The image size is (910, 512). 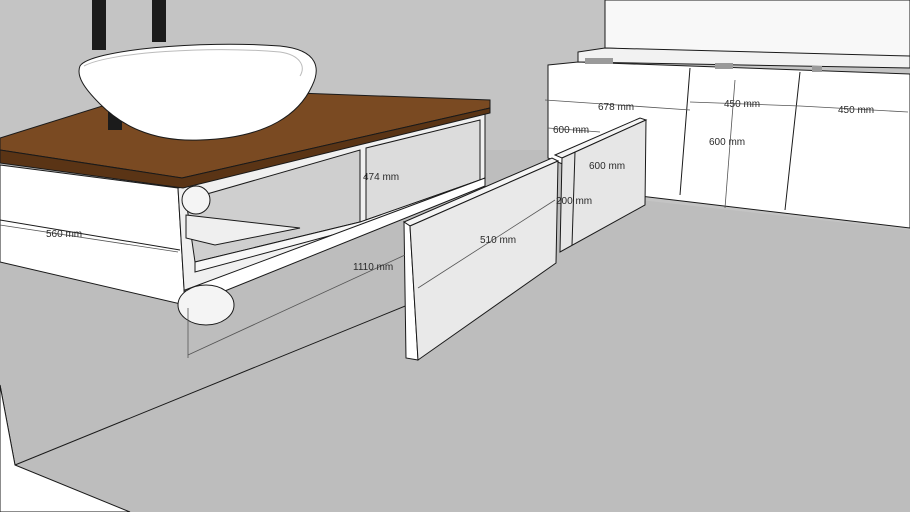 What do you see at coordinates (196, 200) in the screenshot?
I see `drain-trap-top` at bounding box center [196, 200].